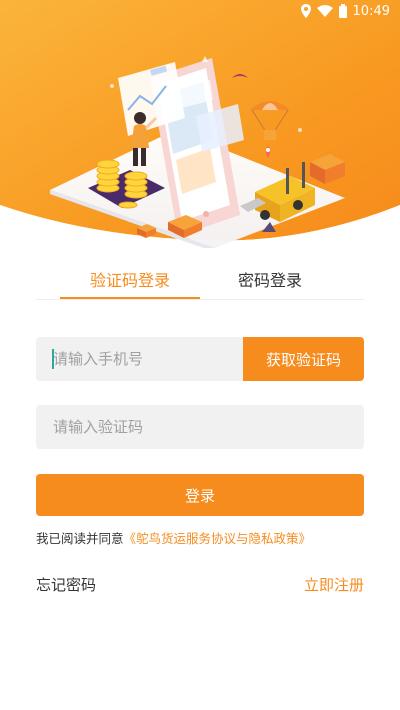 This screenshot has height=710, width=400. What do you see at coordinates (200, 495) in the screenshot?
I see `login-button: 登录` at bounding box center [200, 495].